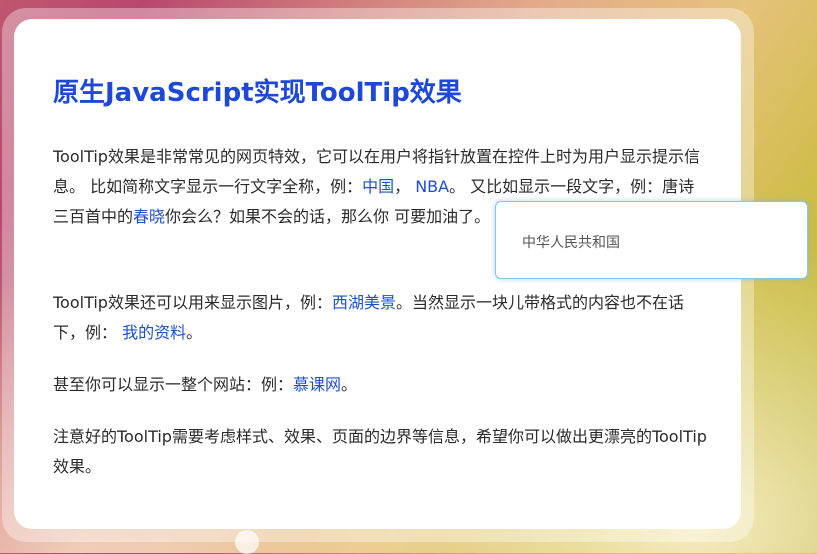 The width and height of the screenshot is (817, 554). Describe the element at coordinates (192, 302) in the screenshot. I see `paragraph-text: ToolTip效果还可以用来显示图片，例：` at that location.